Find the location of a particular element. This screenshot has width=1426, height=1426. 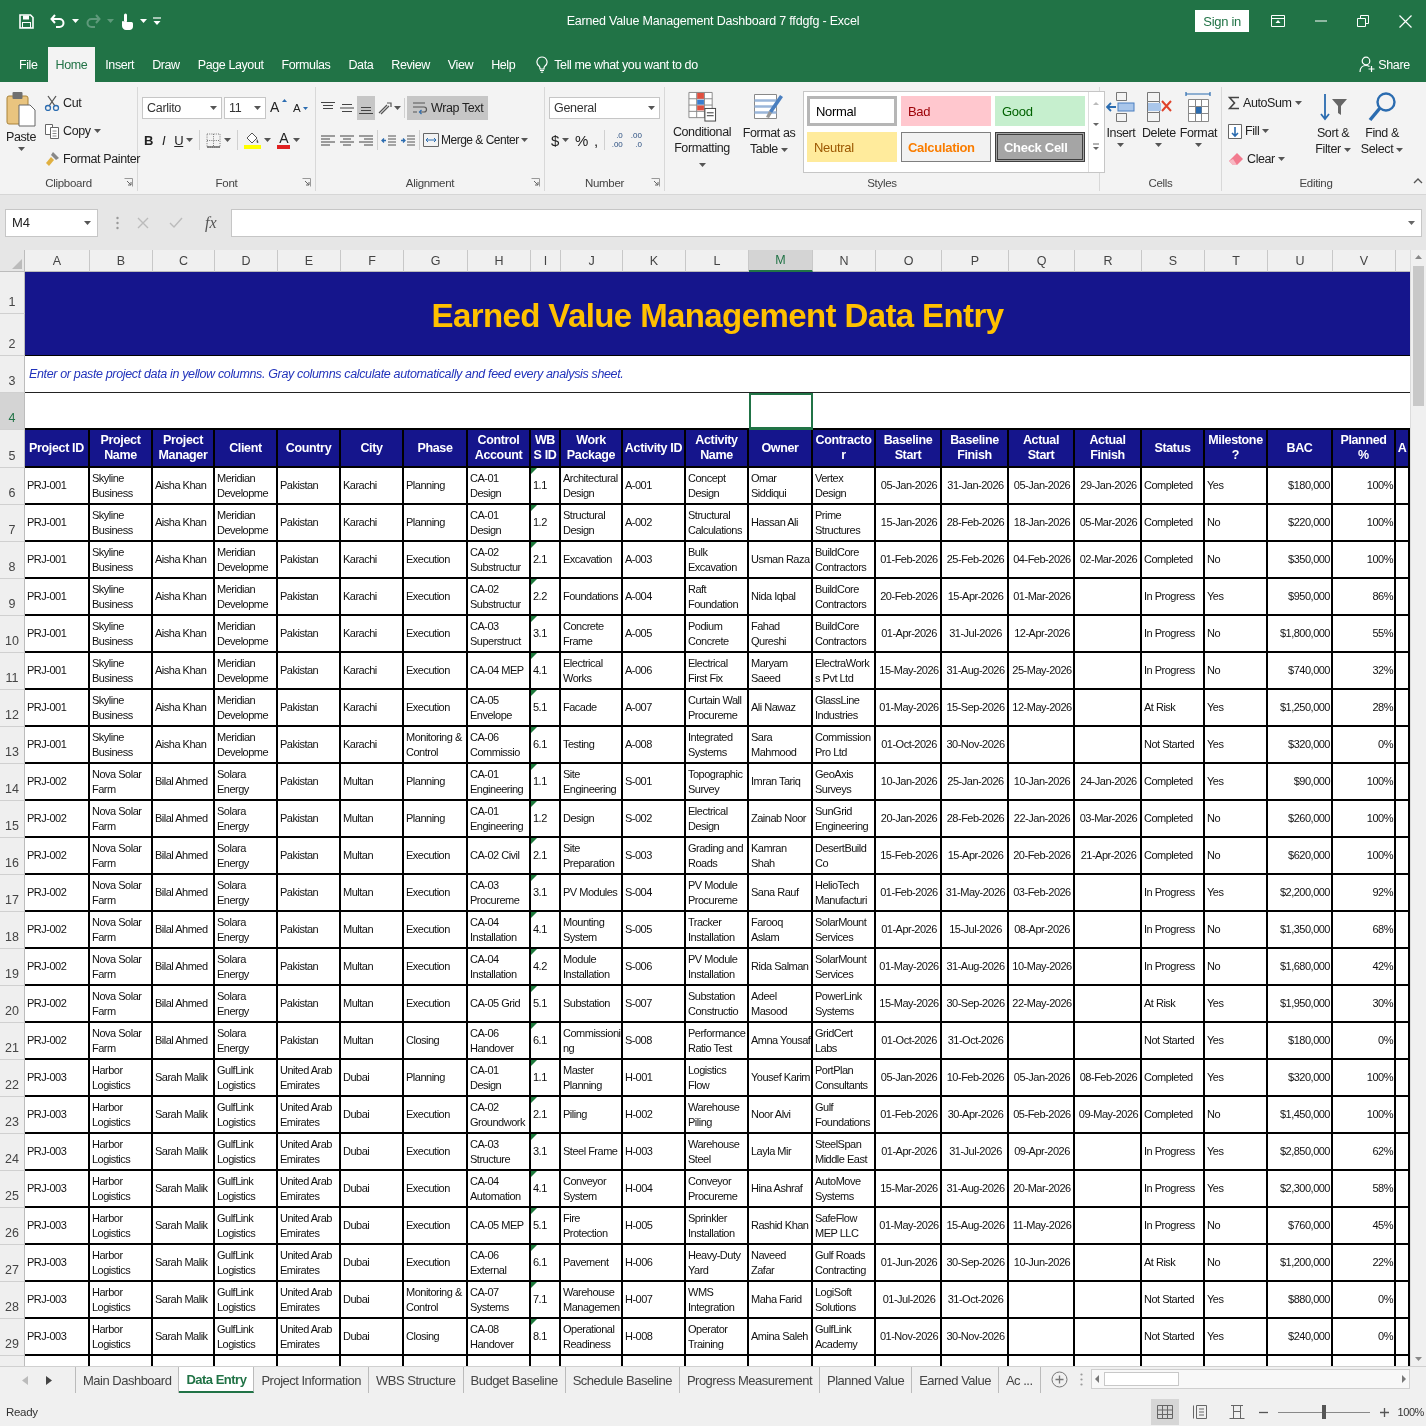

sheet-tab: Progress Measurement is located at coordinates (749, 1380).